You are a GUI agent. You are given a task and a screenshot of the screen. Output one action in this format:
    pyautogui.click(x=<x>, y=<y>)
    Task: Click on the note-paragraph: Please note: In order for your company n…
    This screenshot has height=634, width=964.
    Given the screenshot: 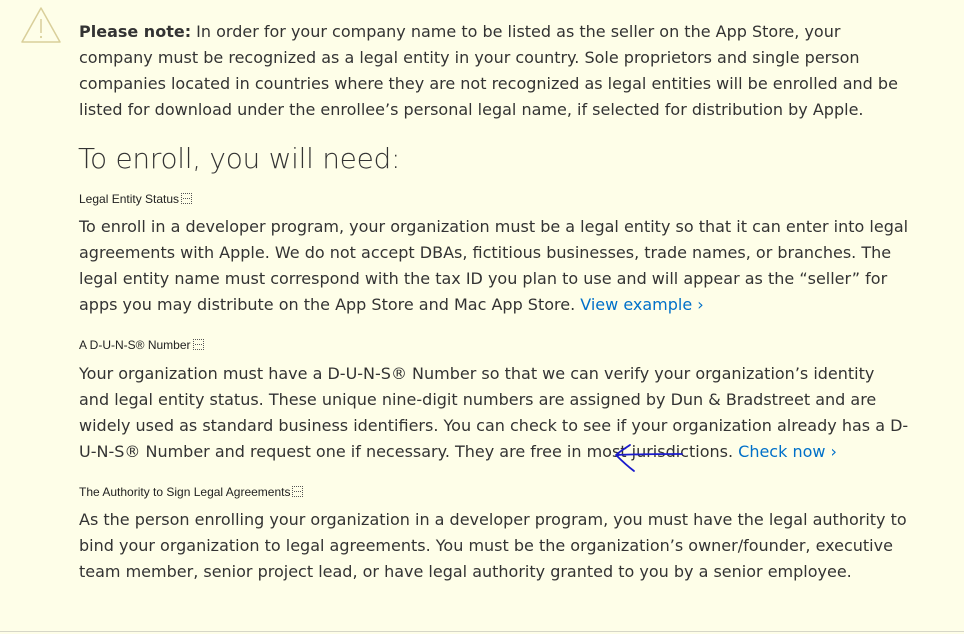 What is the action you would take?
    pyautogui.click(x=499, y=71)
    